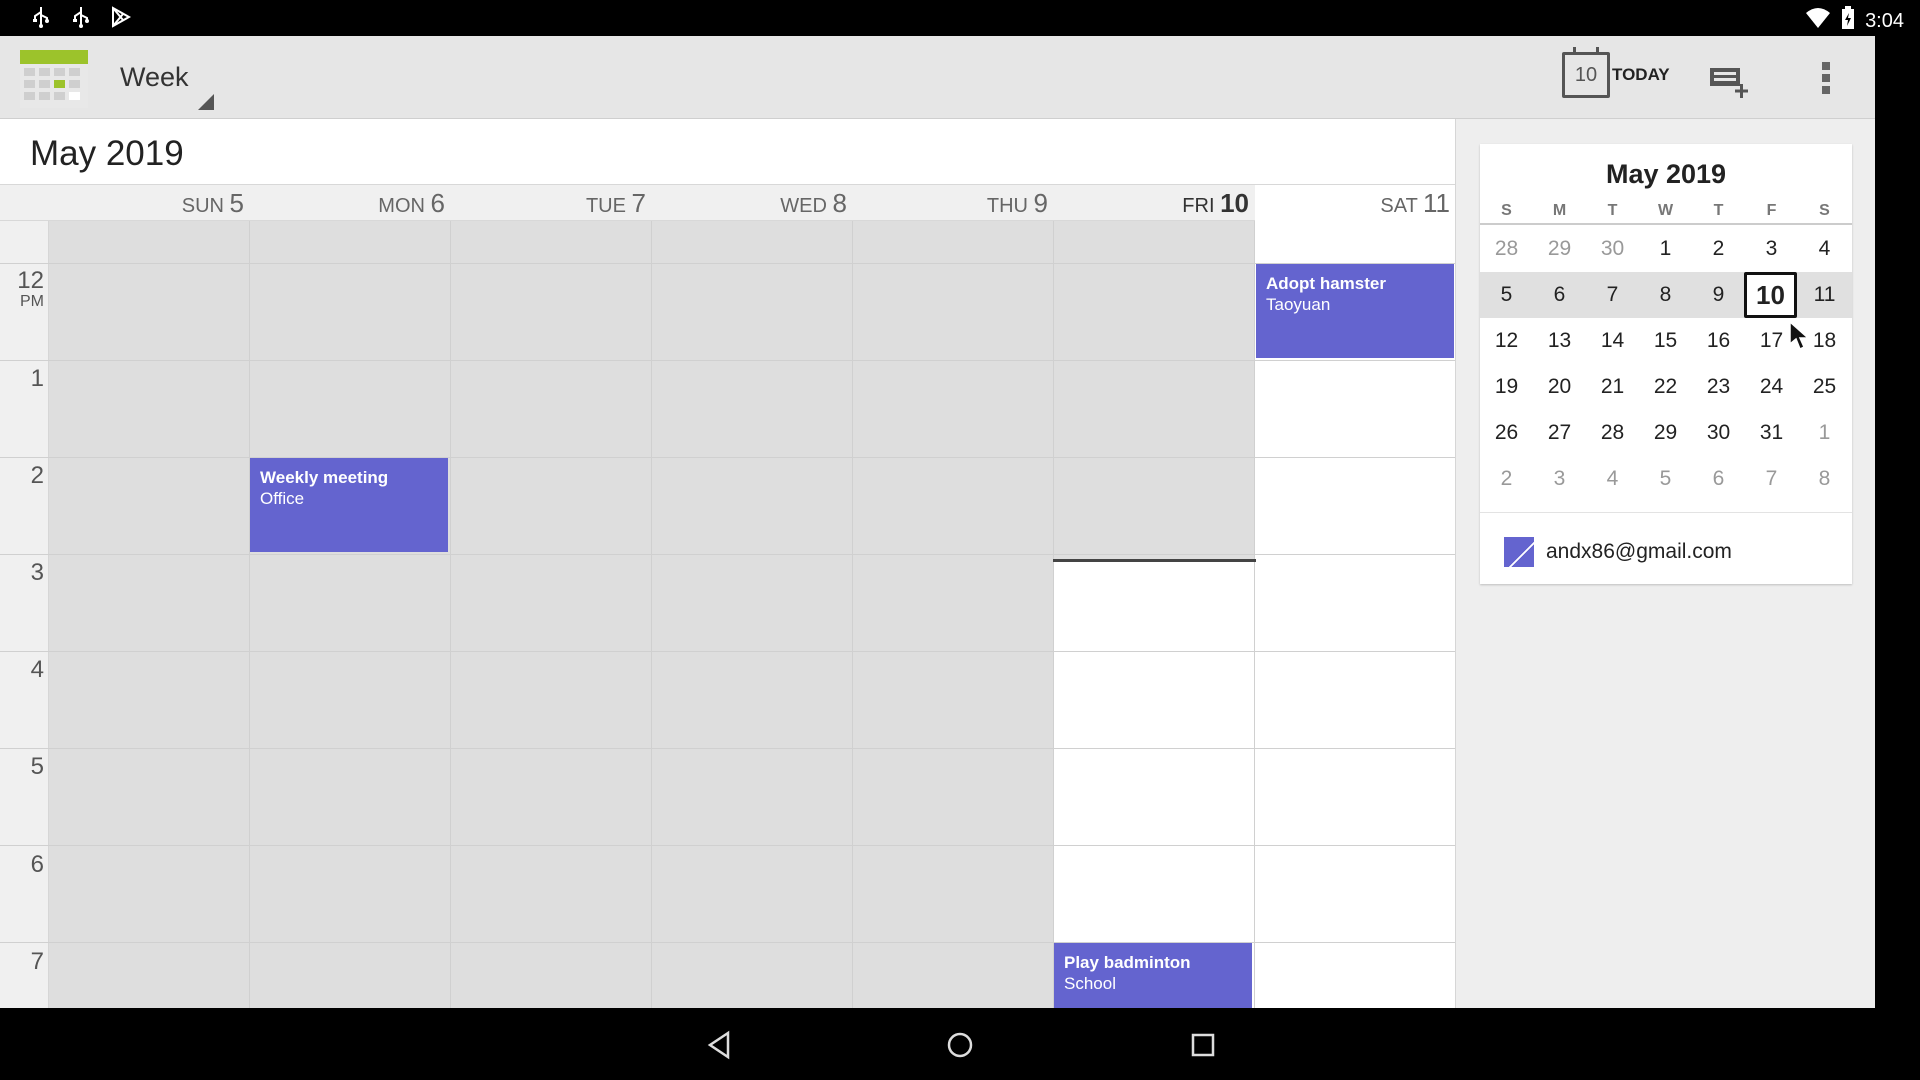 This screenshot has width=1920, height=1080. What do you see at coordinates (1641, 74) in the screenshot?
I see `today-label: TODAY` at bounding box center [1641, 74].